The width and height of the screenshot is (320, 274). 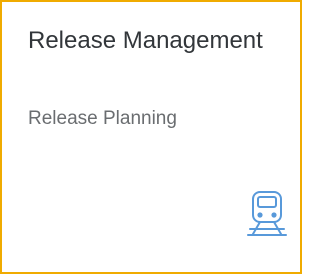 I want to click on tile-title: Release Management, so click(x=145, y=40).